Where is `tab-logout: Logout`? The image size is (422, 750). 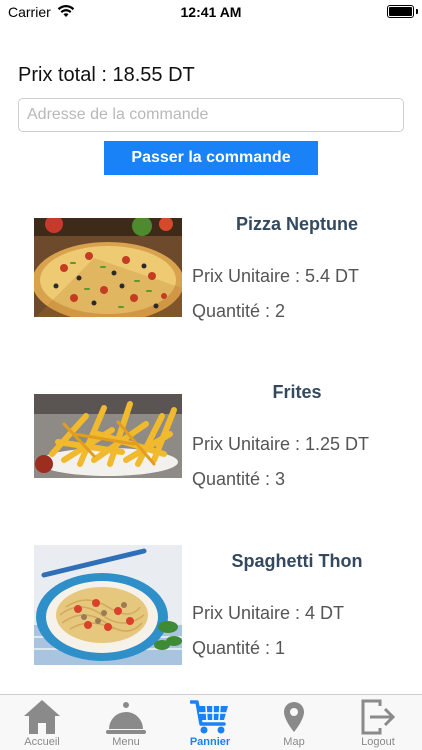 tab-logout: Logout is located at coordinates (378, 722).